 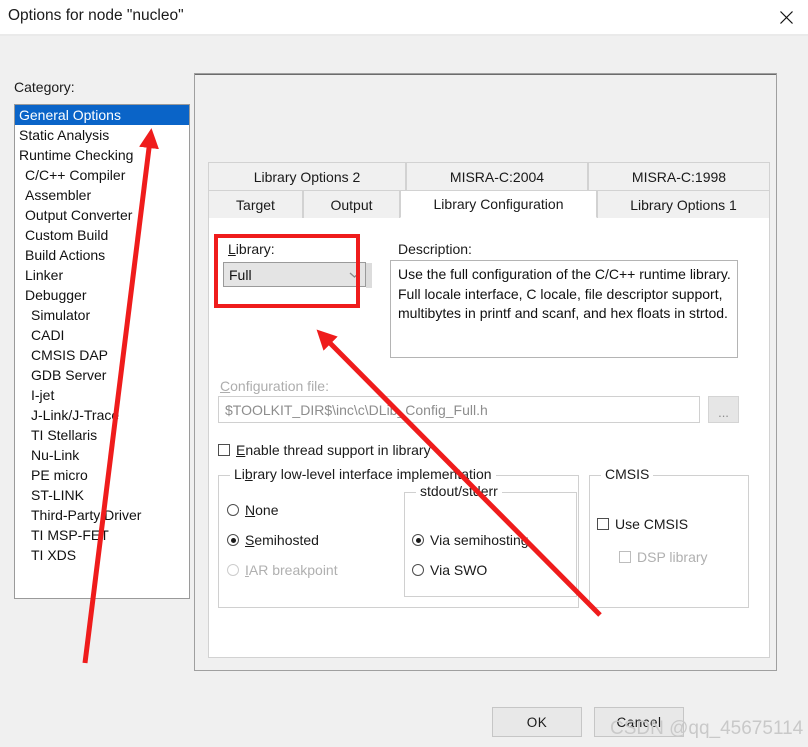 What do you see at coordinates (672, 557) in the screenshot?
I see `dsp-library-label: DSP library` at bounding box center [672, 557].